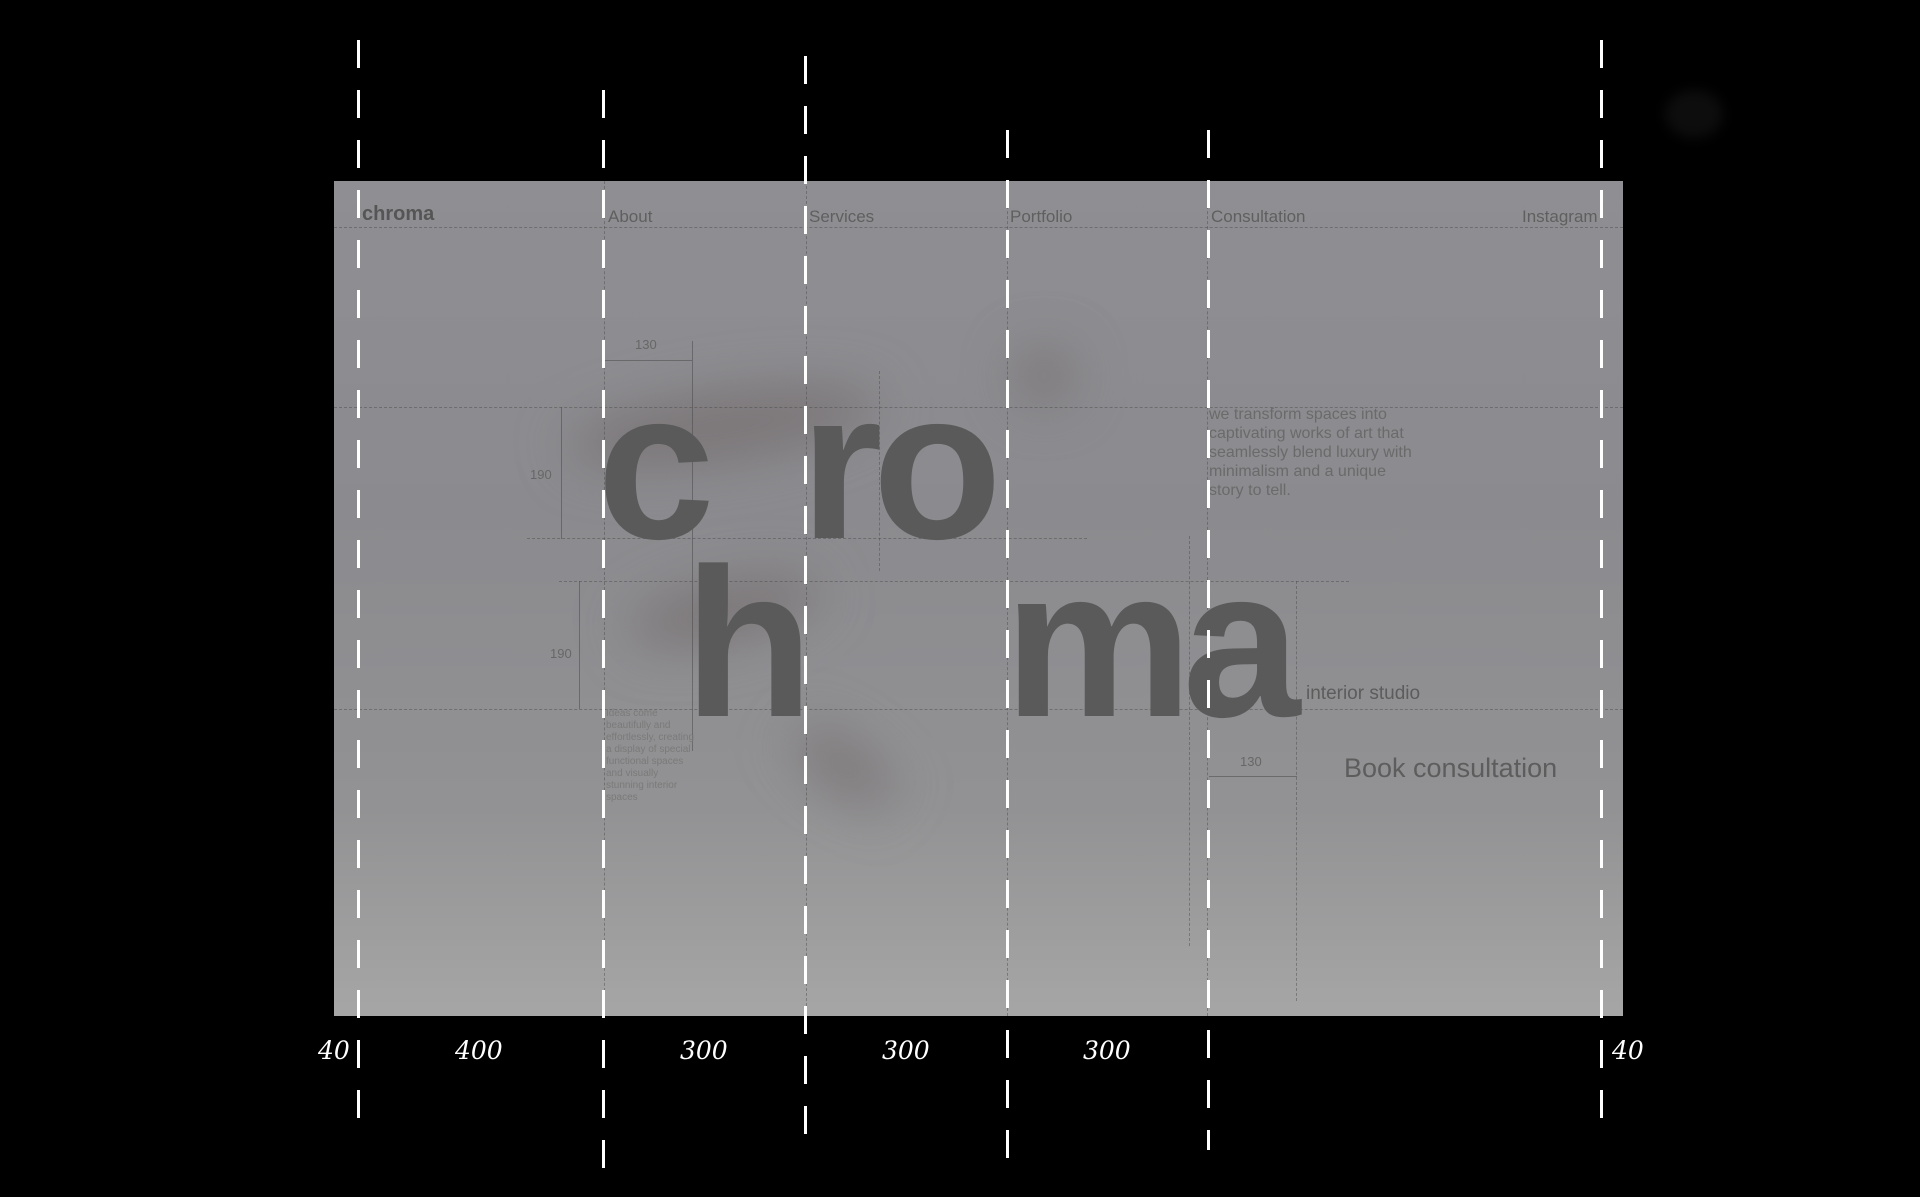  What do you see at coordinates (748, 642) in the screenshot?
I see `hero-letter-h: h` at bounding box center [748, 642].